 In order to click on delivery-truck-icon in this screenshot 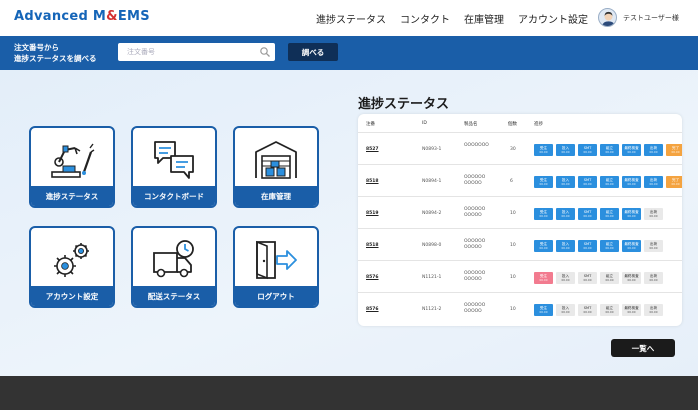, I will do `click(173, 259)`.